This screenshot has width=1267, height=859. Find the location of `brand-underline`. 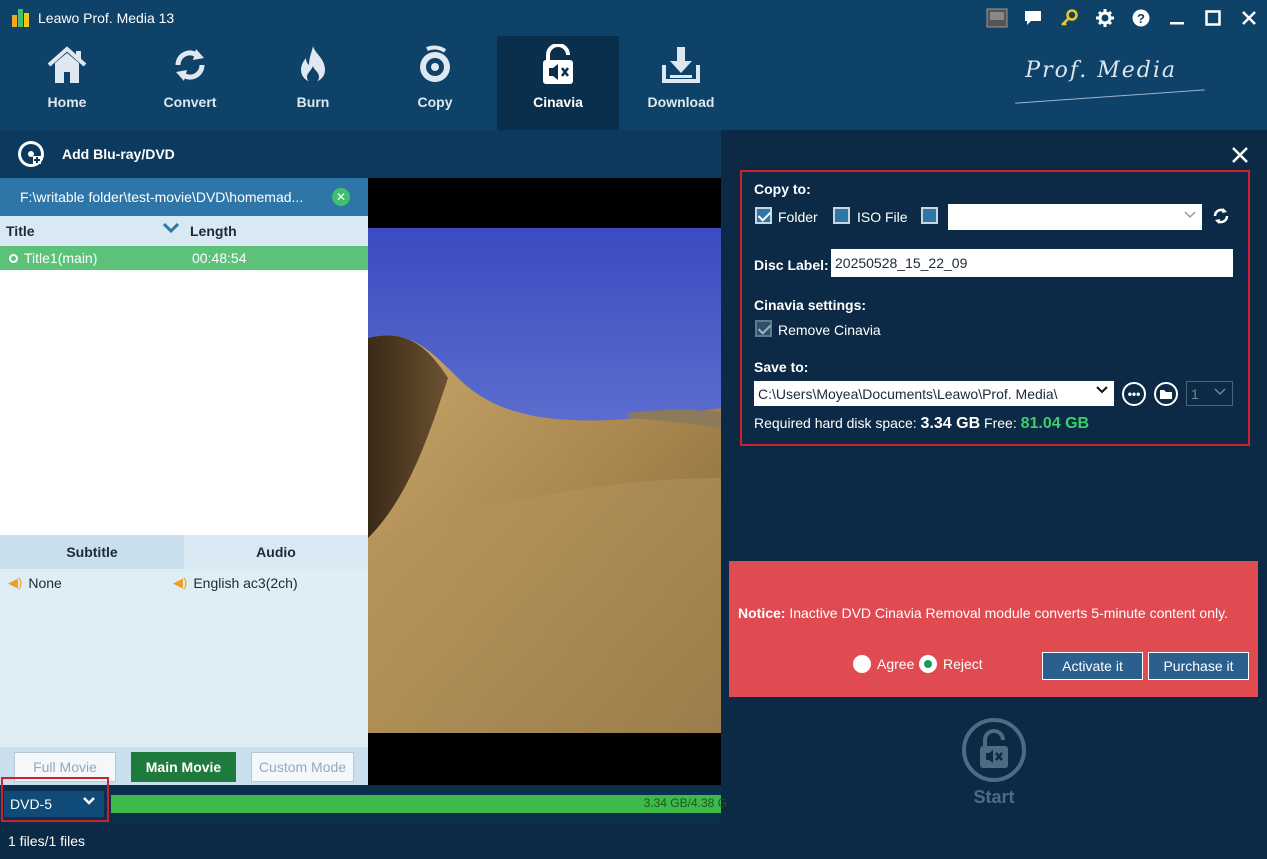

brand-underline is located at coordinates (1110, 96).